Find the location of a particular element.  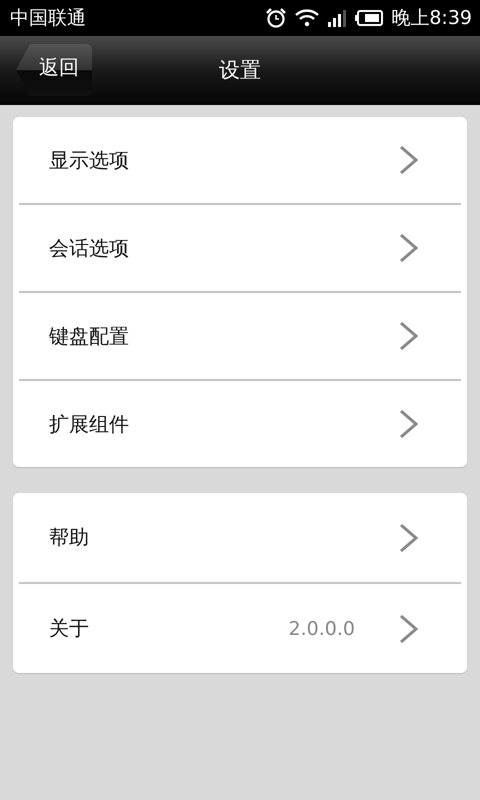

clock-time: 晚上8:39 is located at coordinates (431, 18).